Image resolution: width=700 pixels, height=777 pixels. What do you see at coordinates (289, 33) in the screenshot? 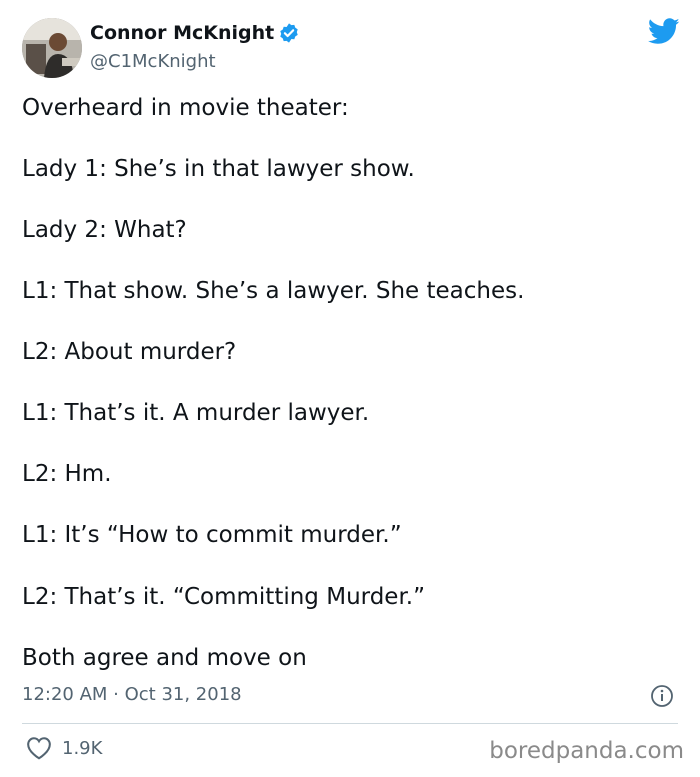
I see `verified-badge-icon` at bounding box center [289, 33].